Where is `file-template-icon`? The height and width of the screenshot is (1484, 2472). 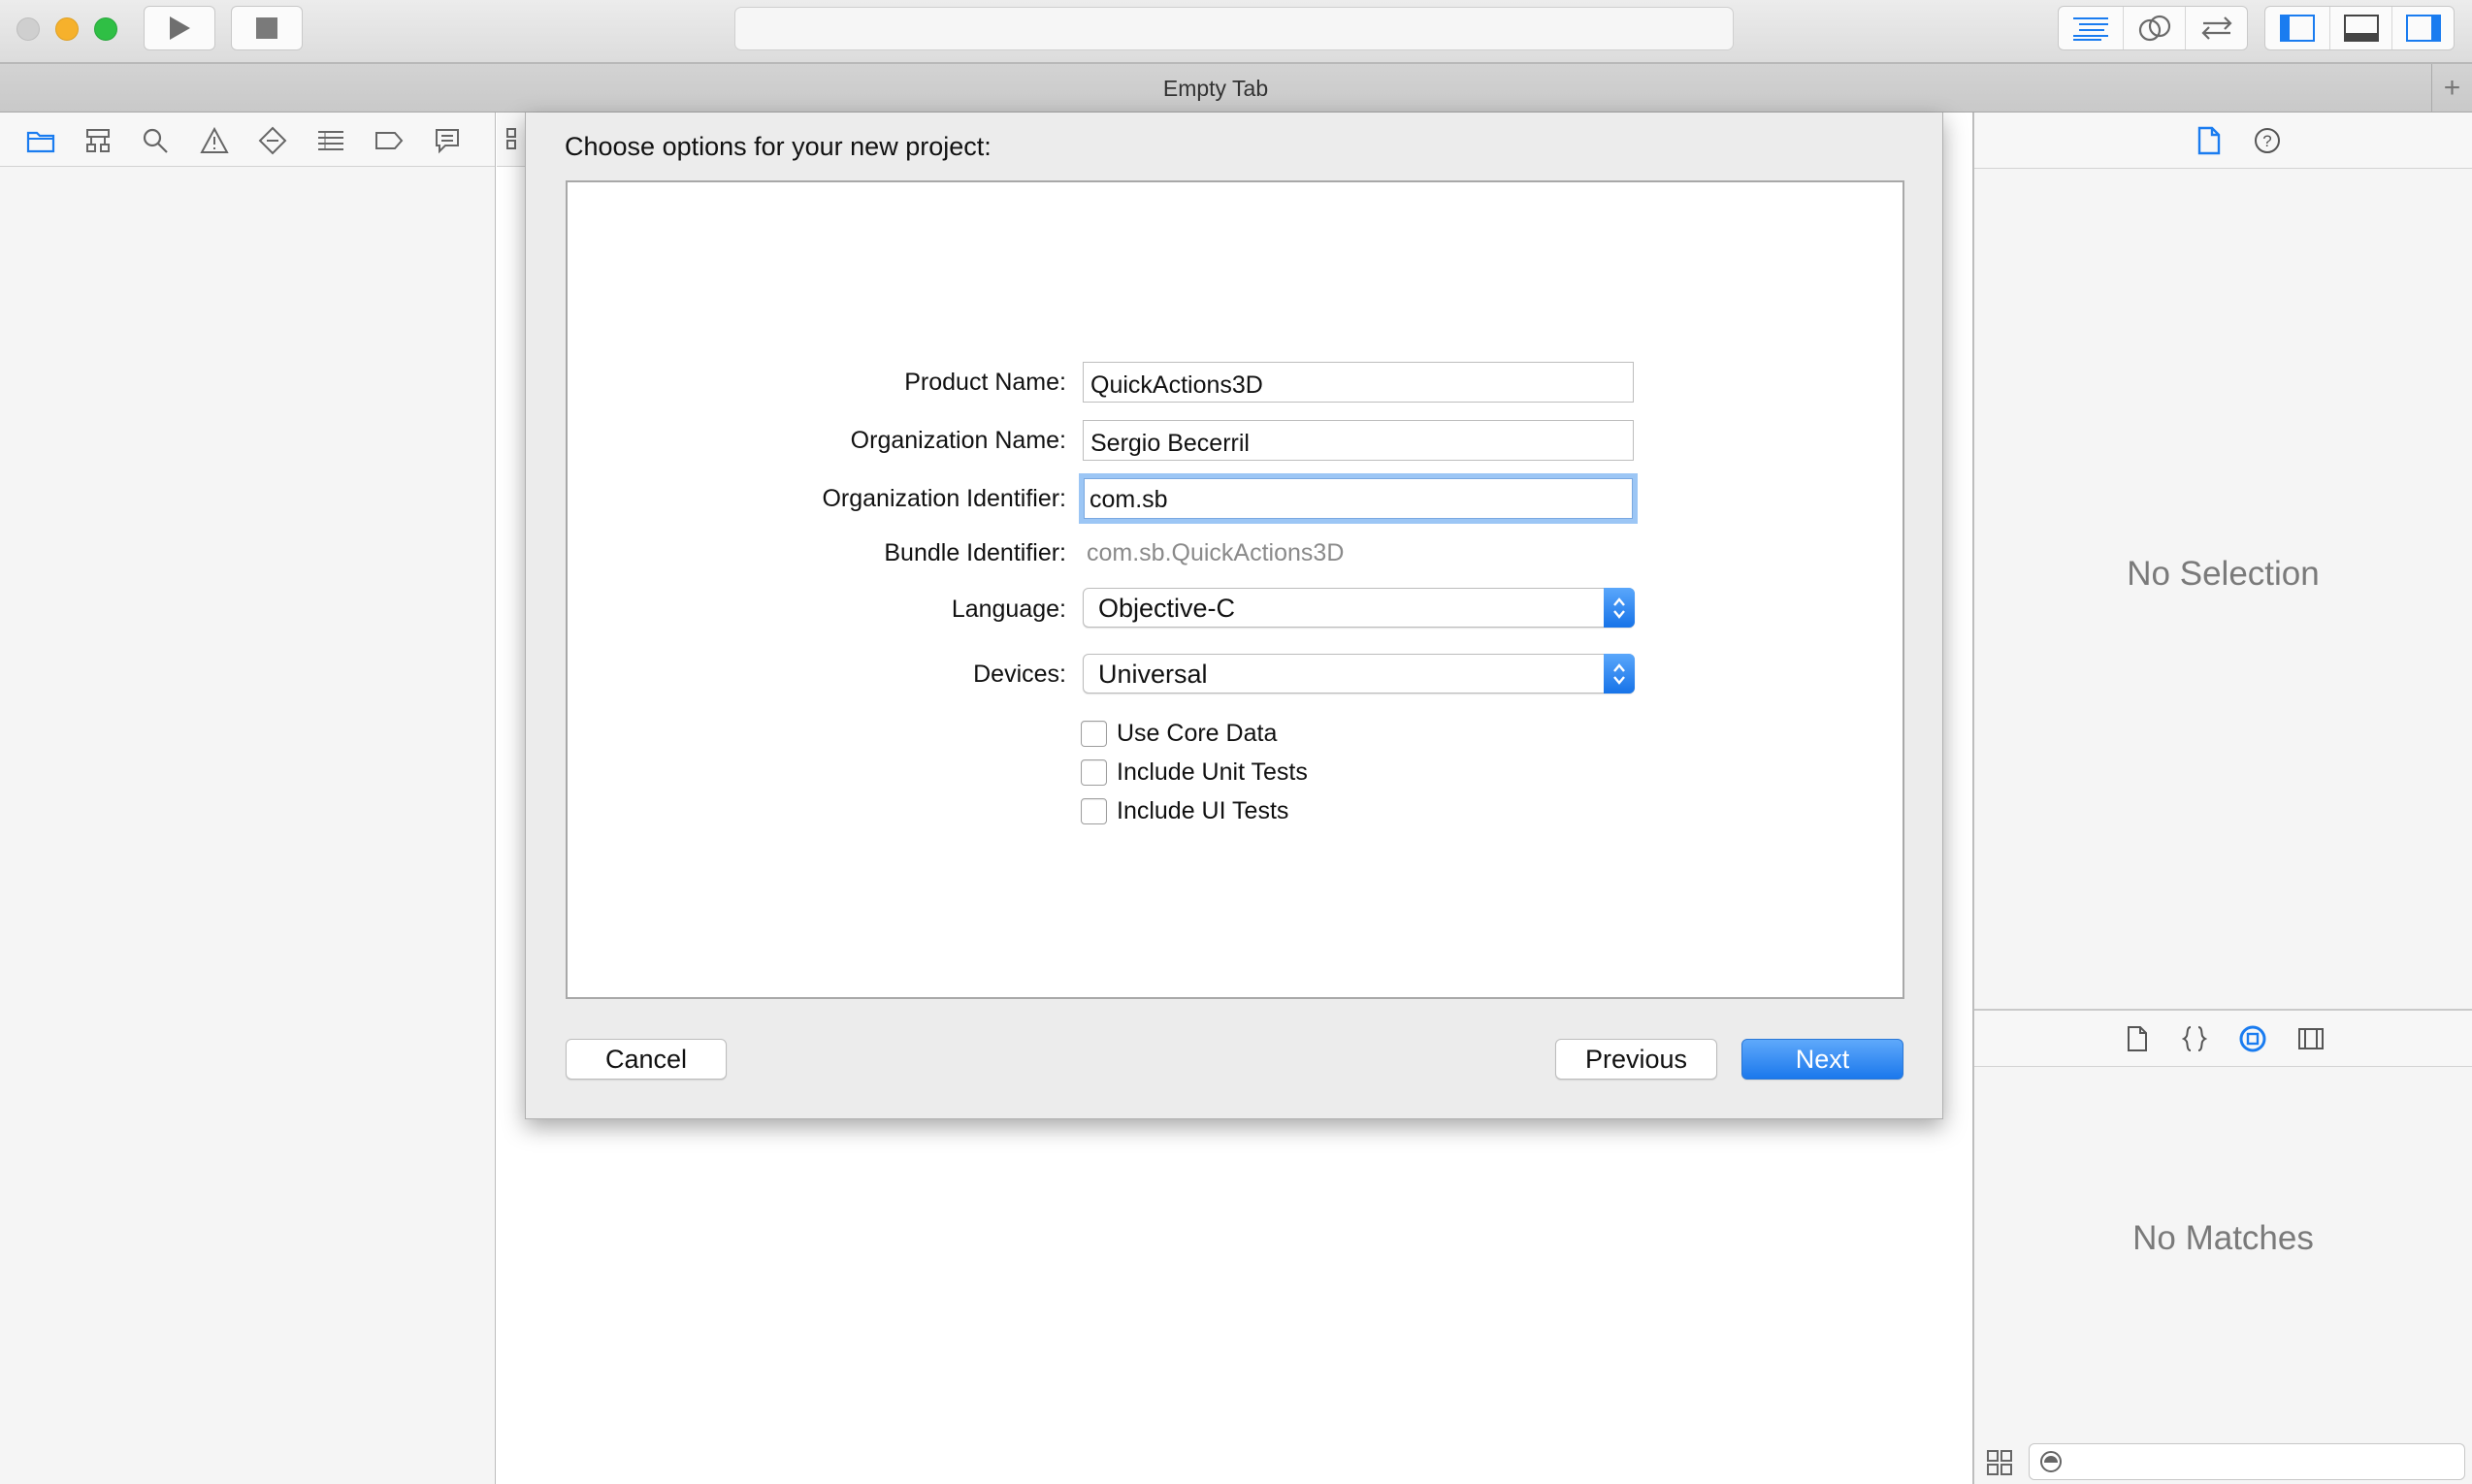
file-template-icon is located at coordinates (2137, 1039).